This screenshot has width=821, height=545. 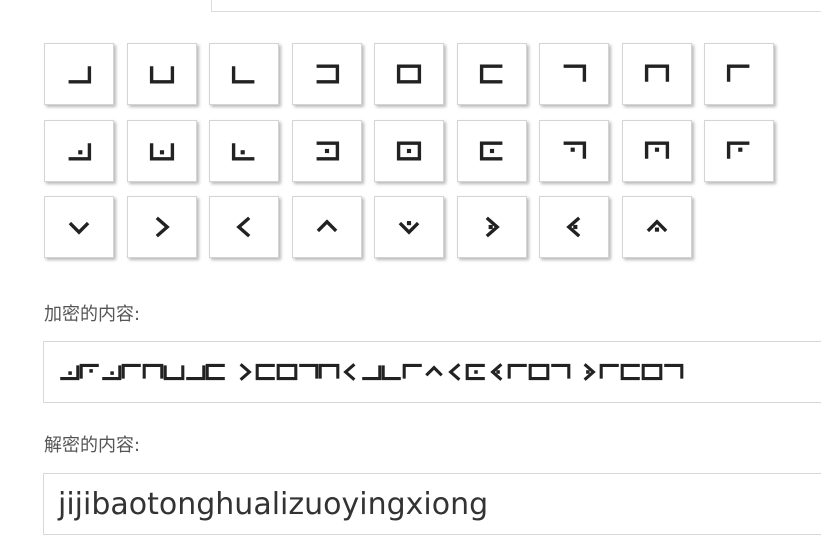 I want to click on decrypted-field: jijibaotonghualizuoyingxiong, so click(x=432, y=504).